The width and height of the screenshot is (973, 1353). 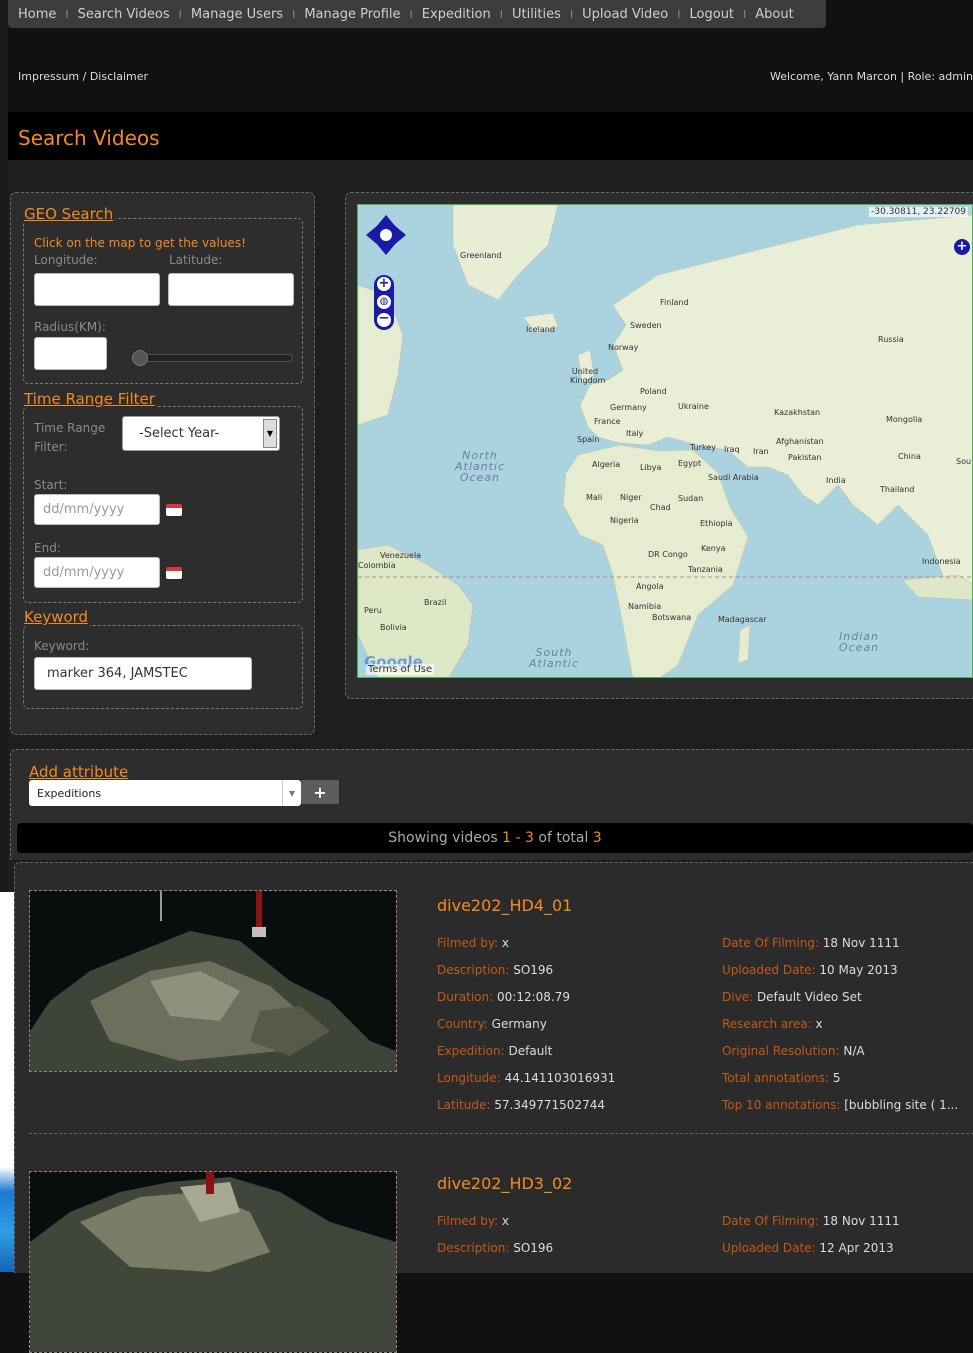 What do you see at coordinates (738, 997) in the screenshot?
I see `field-key: Dive:` at bounding box center [738, 997].